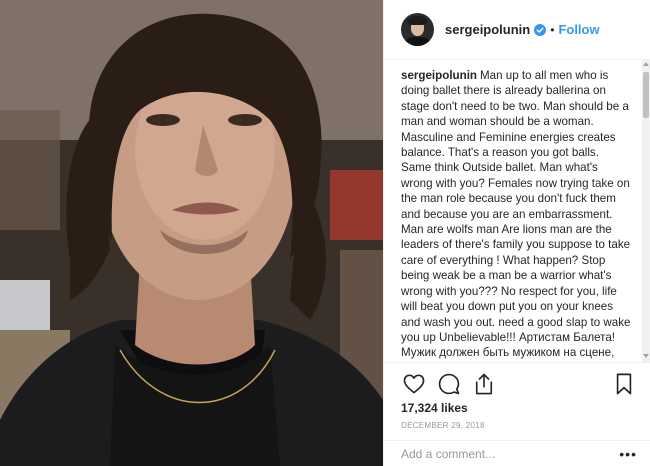 This screenshot has width=650, height=466. I want to click on verified-badge-icon, so click(540, 29).